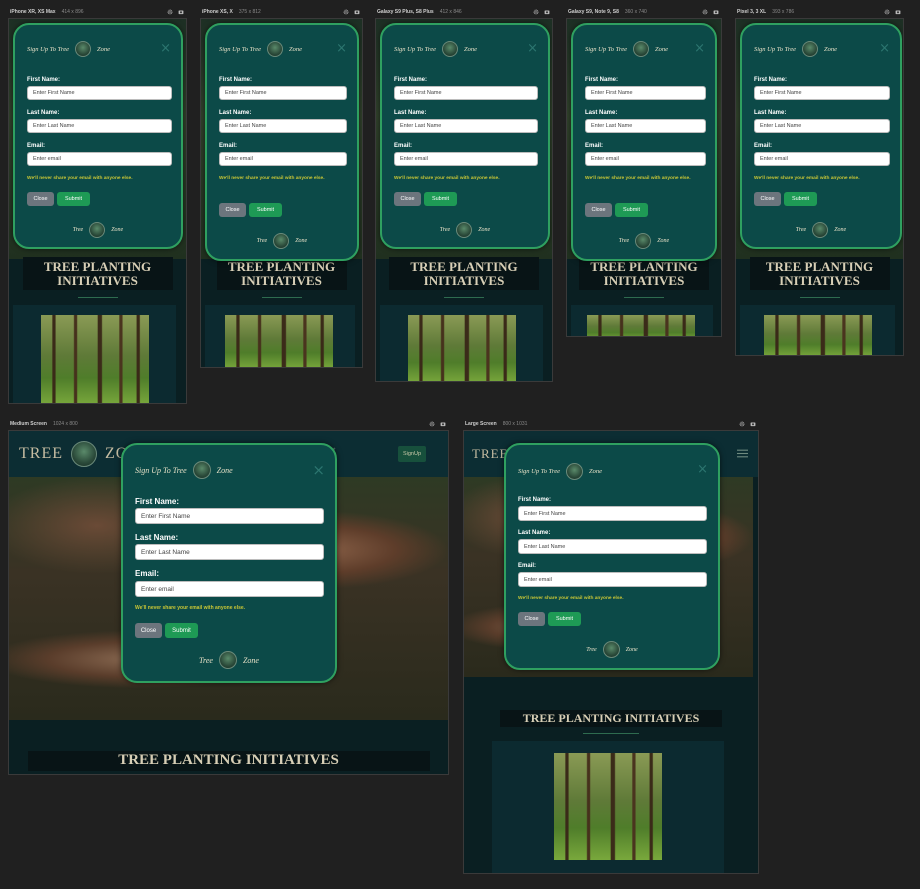  I want to click on hamburger-icon, so click(742, 453).